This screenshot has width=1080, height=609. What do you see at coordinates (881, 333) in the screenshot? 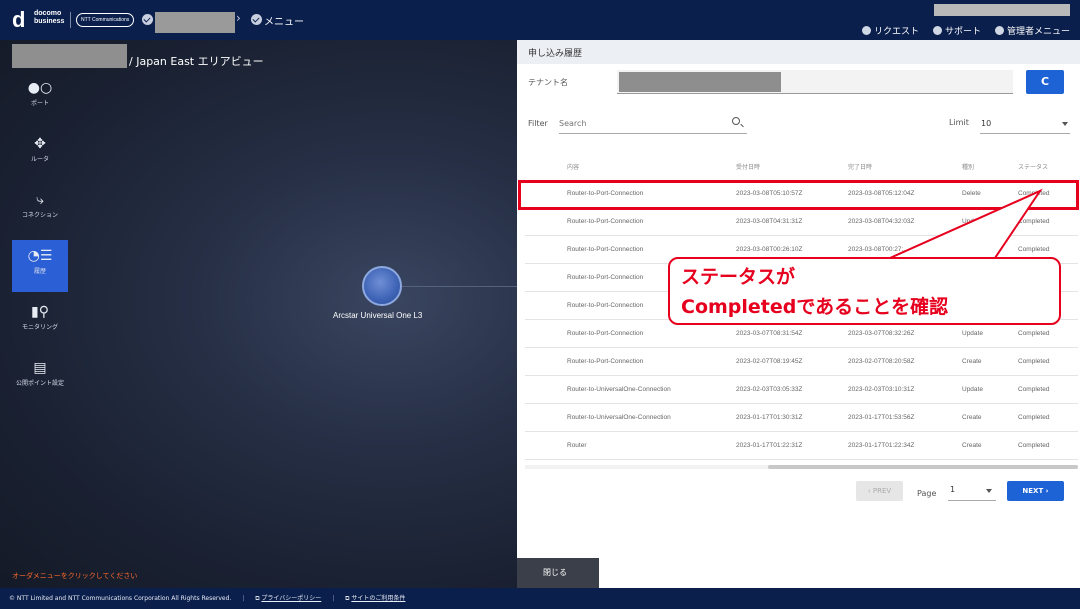
I see `table-cell: 2023-03-07T08:32:26Z` at bounding box center [881, 333].